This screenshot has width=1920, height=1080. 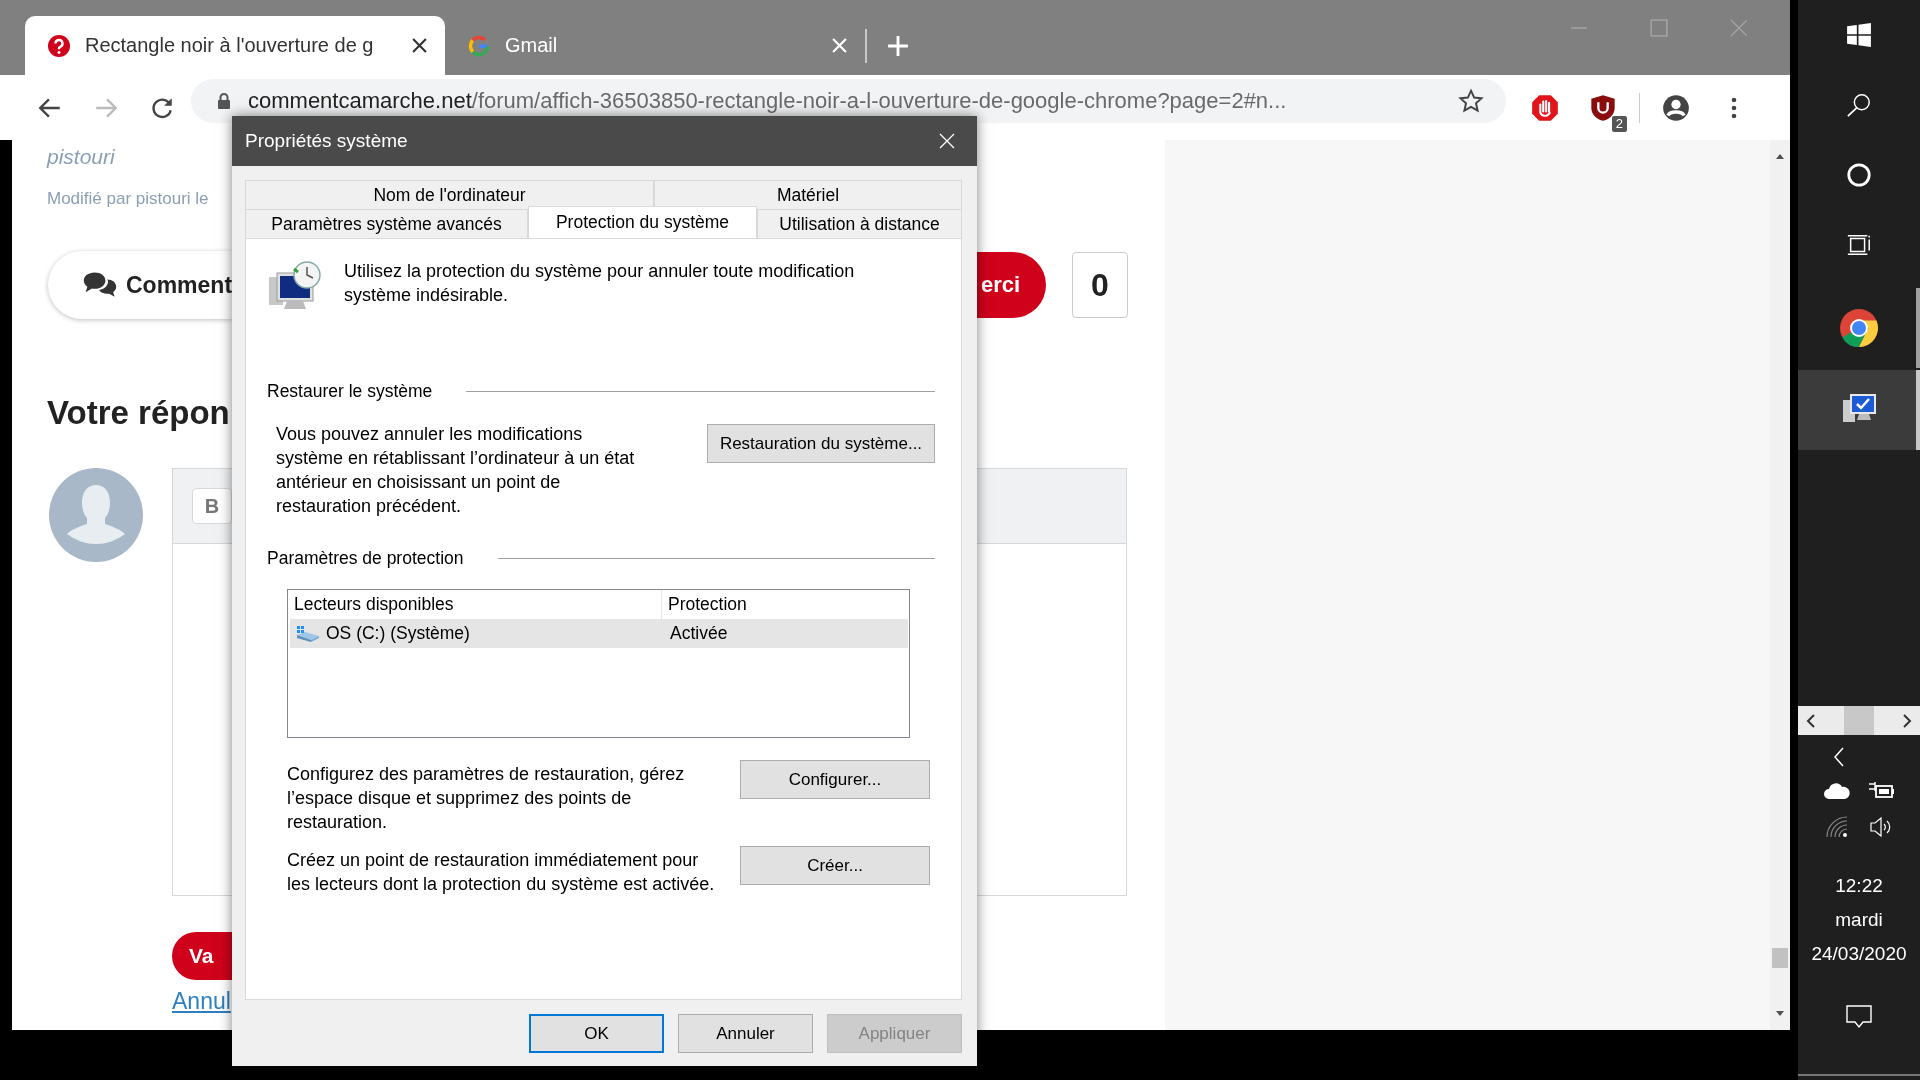 What do you see at coordinates (1545, 107) in the screenshot?
I see `stop-hand-icon` at bounding box center [1545, 107].